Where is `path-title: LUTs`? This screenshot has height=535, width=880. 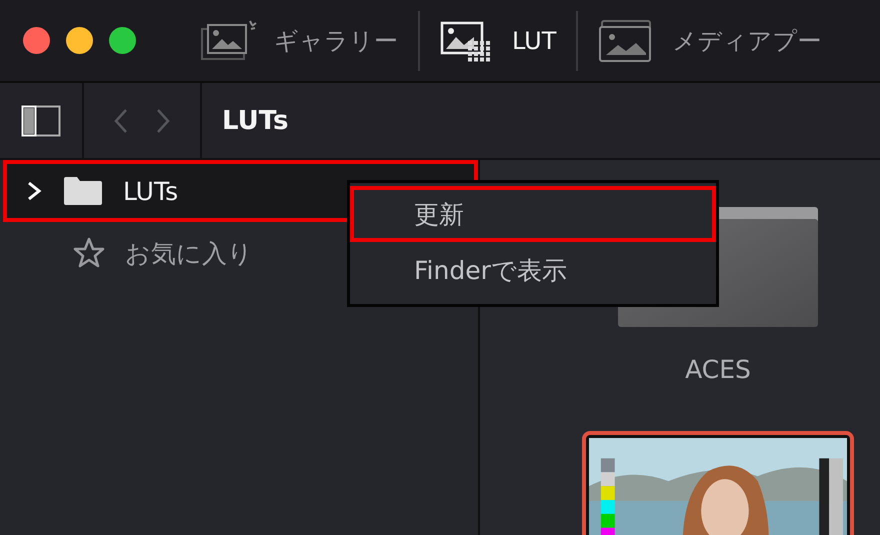 path-title: LUTs is located at coordinates (255, 121).